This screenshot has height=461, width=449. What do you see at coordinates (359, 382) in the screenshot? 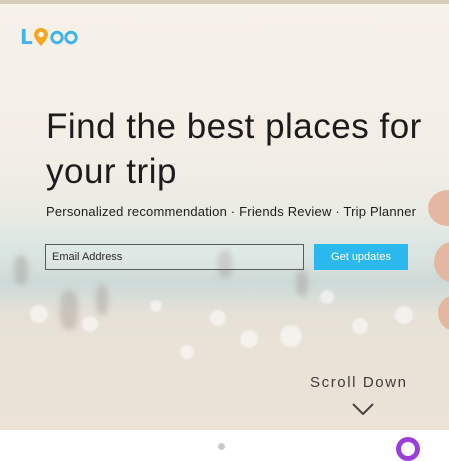
I see `scroll-down-label: Scroll Down` at bounding box center [359, 382].